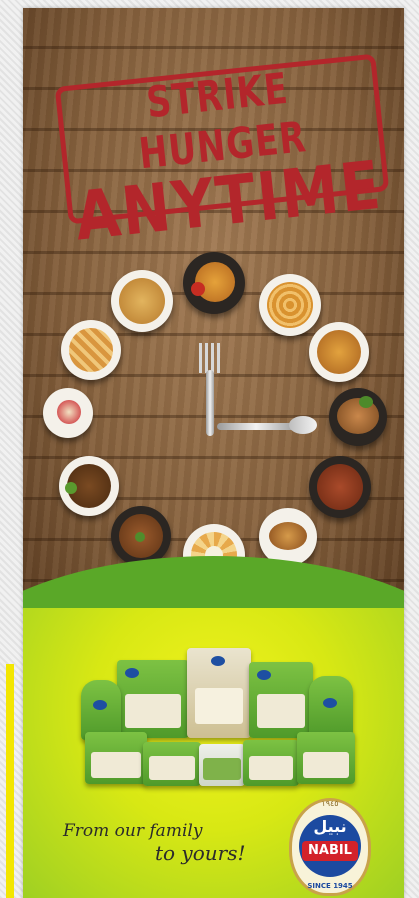 The width and height of the screenshot is (419, 898). I want to click on onion-rings-plate, so click(290, 305).